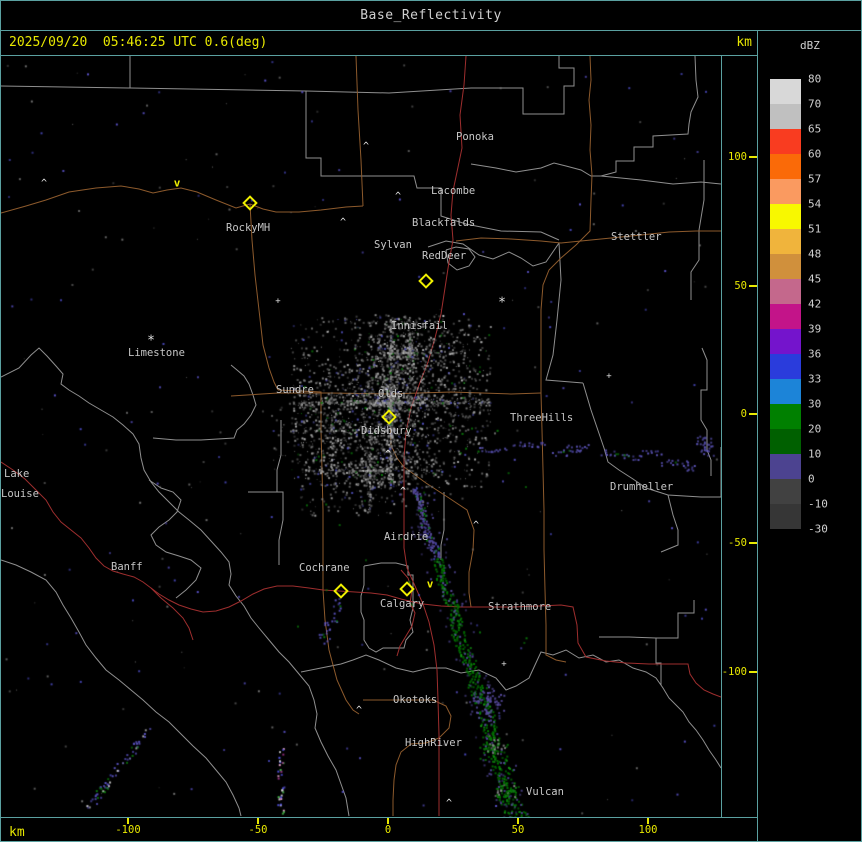 The width and height of the screenshot is (862, 842). Describe the element at coordinates (324, 567) in the screenshot. I see `city-label-cochrane: Cochrane` at that location.